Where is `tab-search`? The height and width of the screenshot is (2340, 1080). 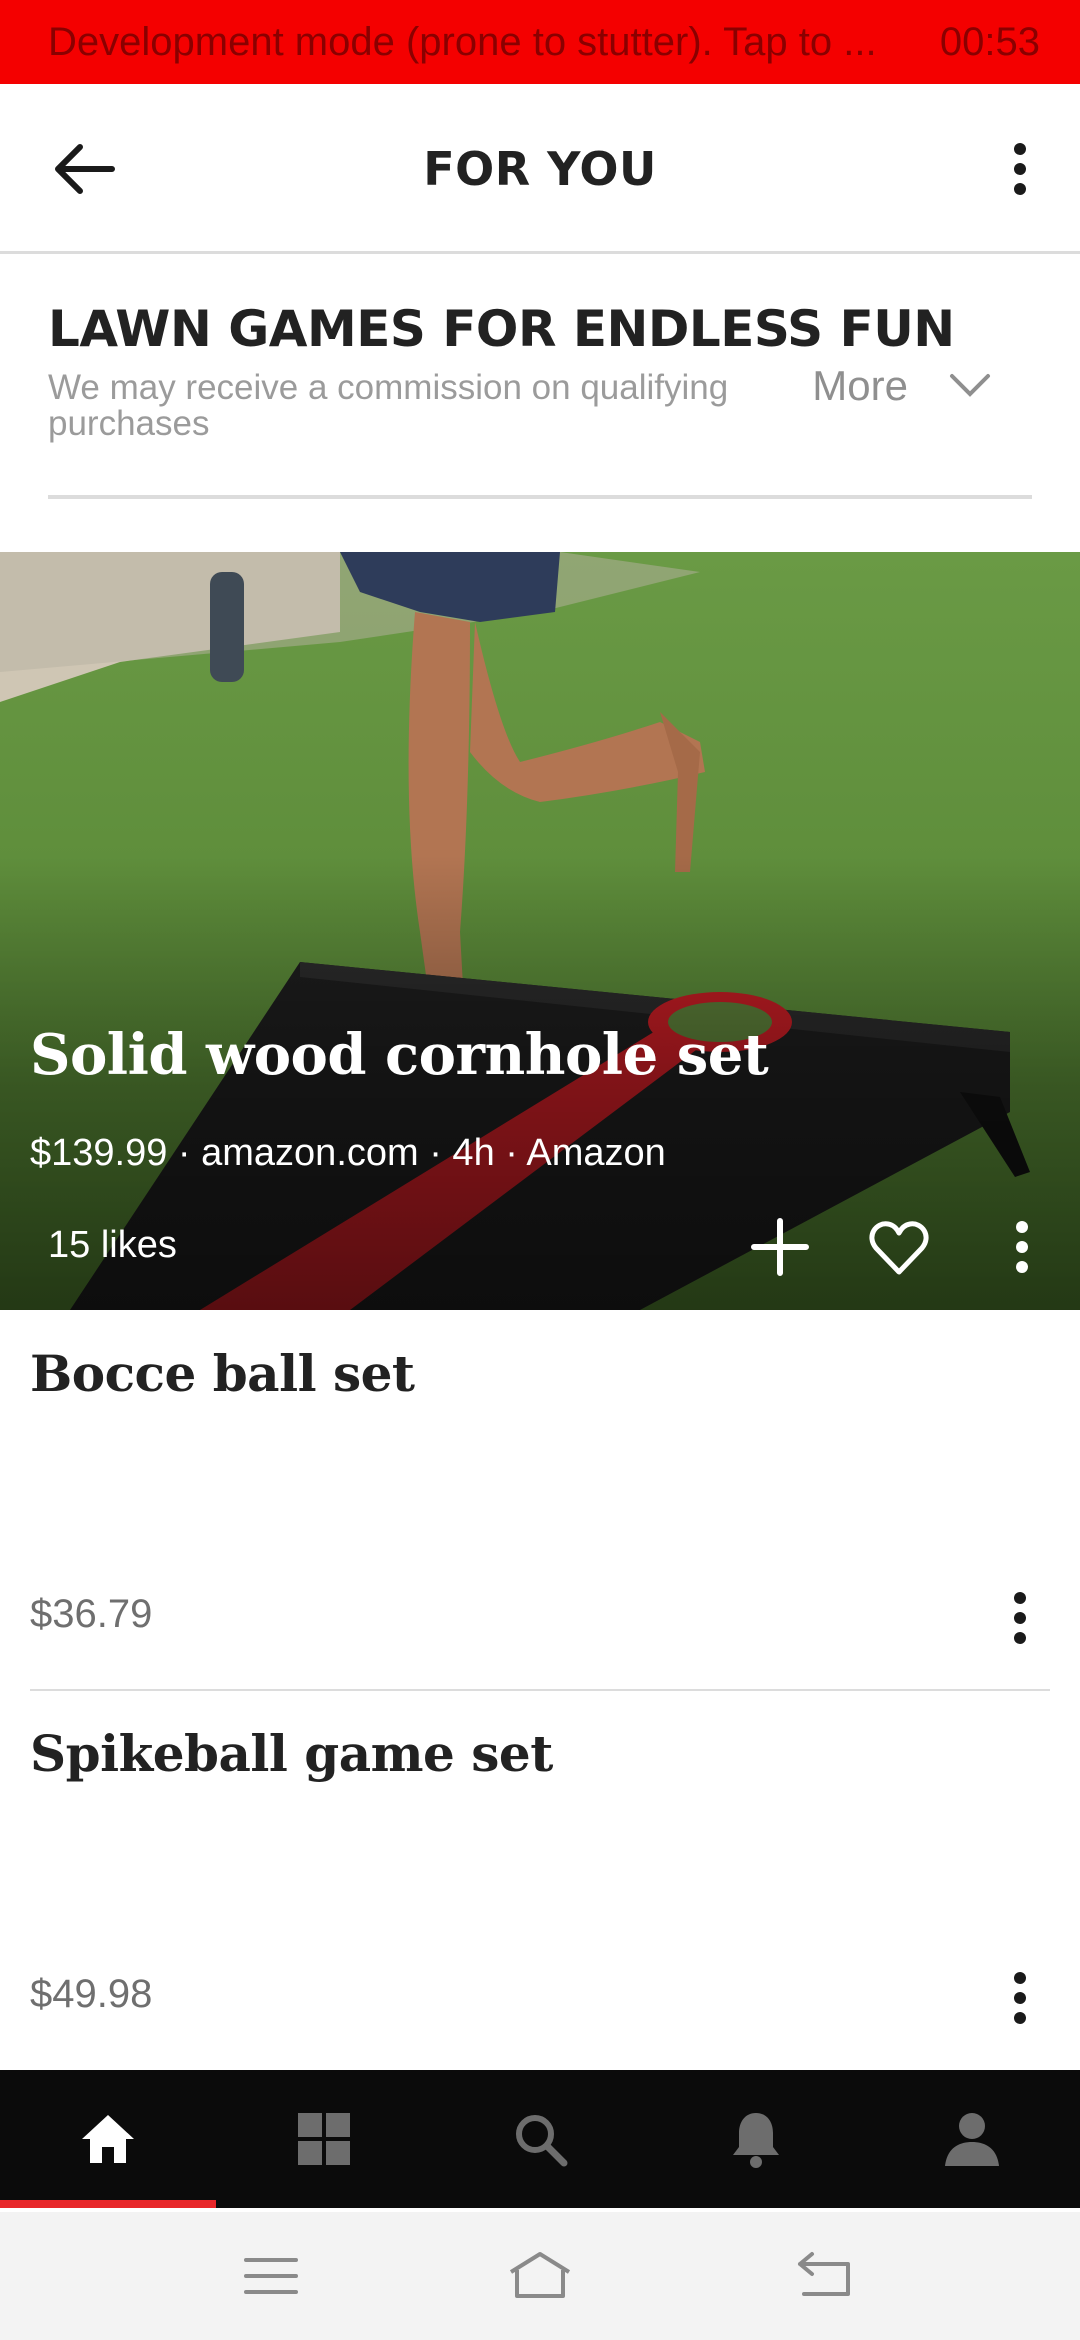
tab-search is located at coordinates (540, 2139).